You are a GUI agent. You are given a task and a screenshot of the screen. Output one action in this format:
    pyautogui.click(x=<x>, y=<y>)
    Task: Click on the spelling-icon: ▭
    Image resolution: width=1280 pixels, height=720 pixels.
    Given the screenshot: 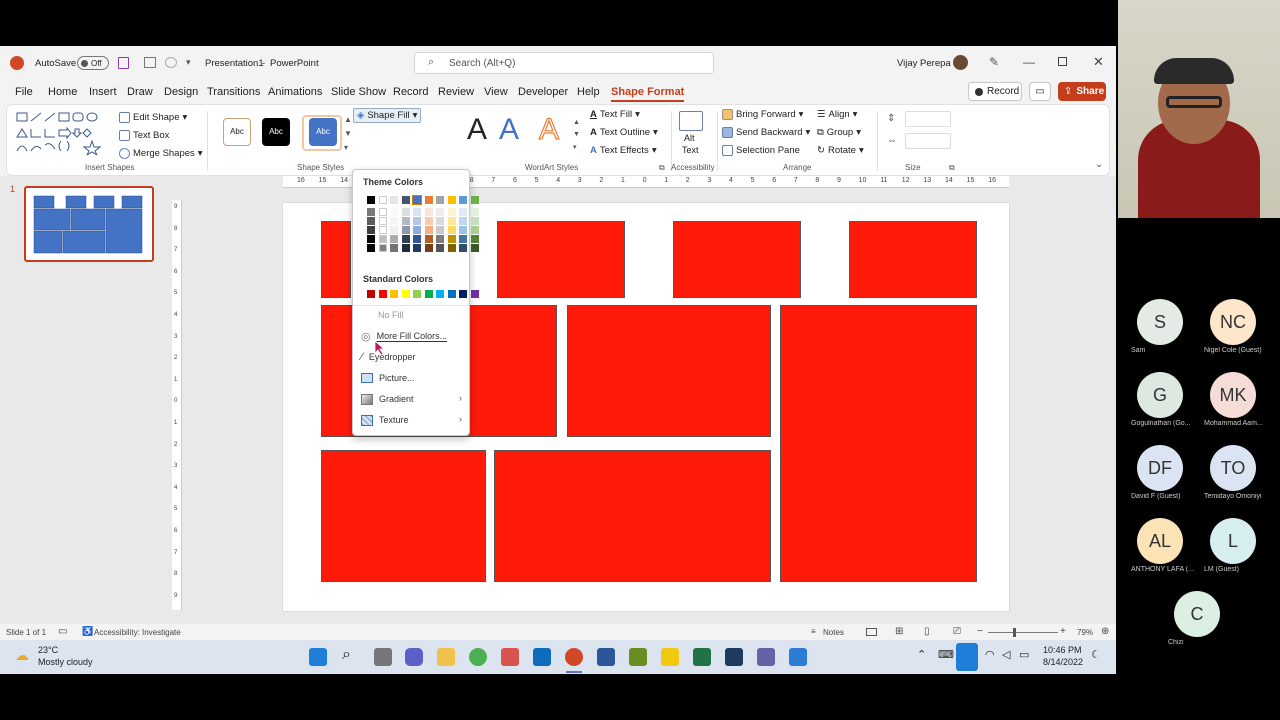 What is the action you would take?
    pyautogui.click(x=62, y=631)
    